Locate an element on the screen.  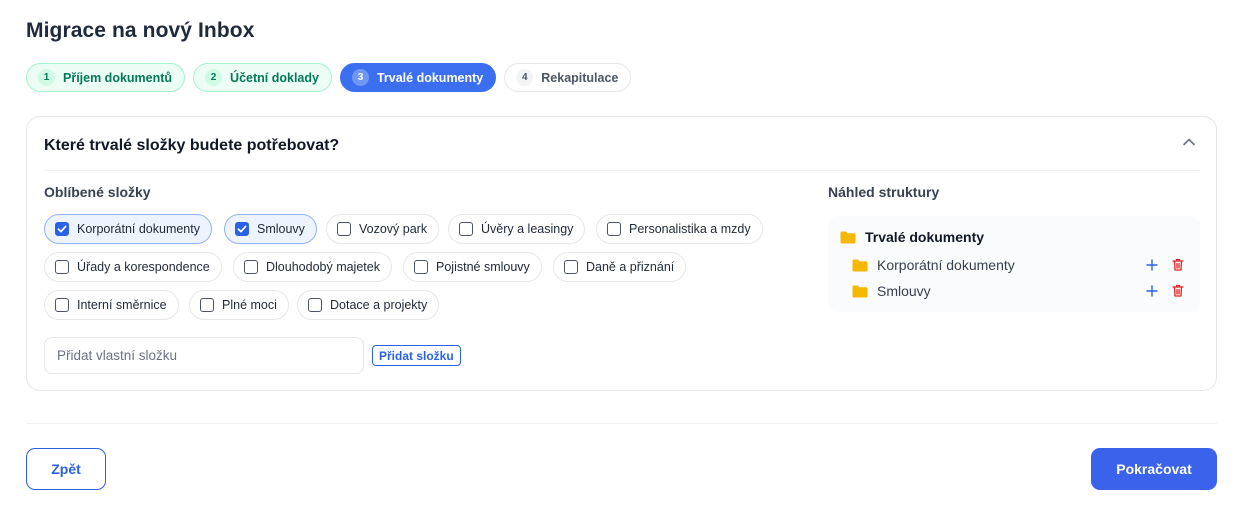
folder-chip-dlouhodoby-majetek: Dlouhodobý majetek is located at coordinates (312, 267).